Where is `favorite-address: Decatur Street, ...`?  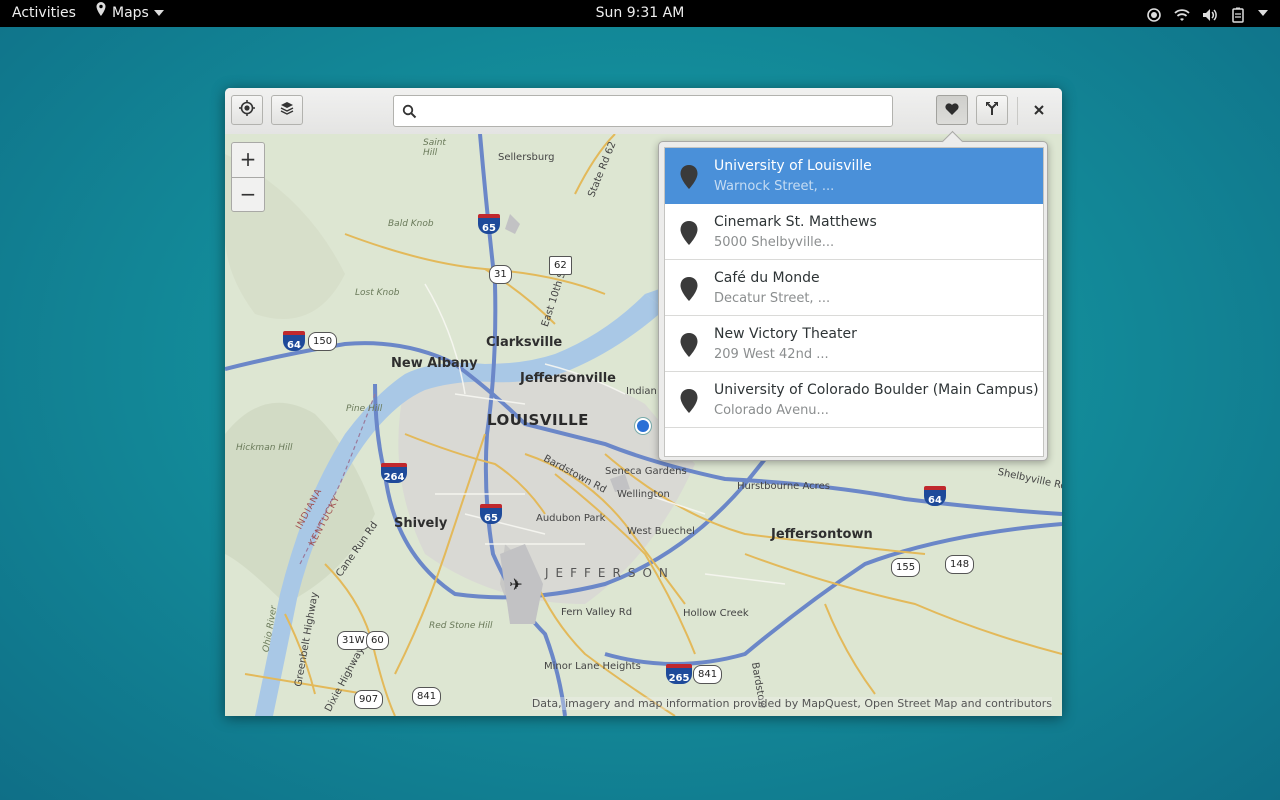 favorite-address: Decatur Street, ... is located at coordinates (772, 298).